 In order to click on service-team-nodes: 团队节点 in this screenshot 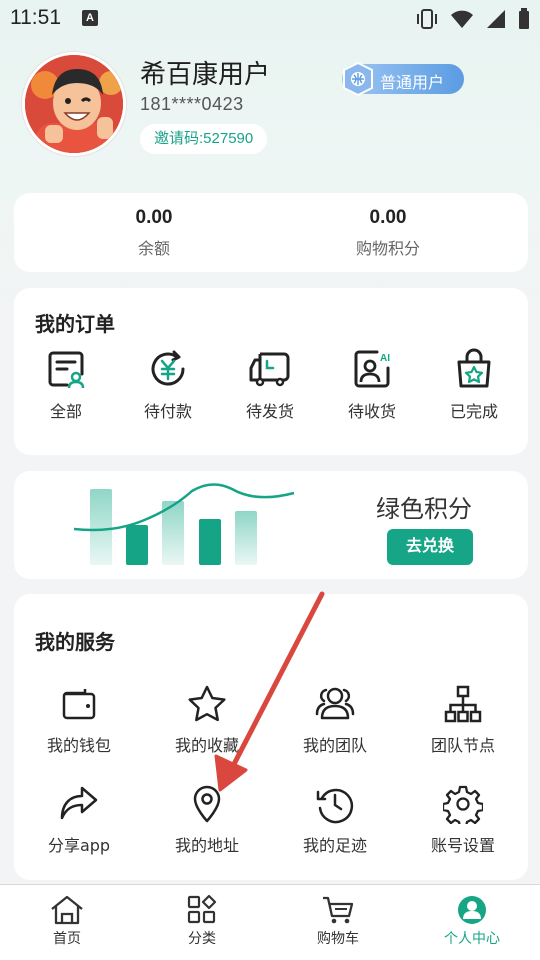, I will do `click(463, 720)`.